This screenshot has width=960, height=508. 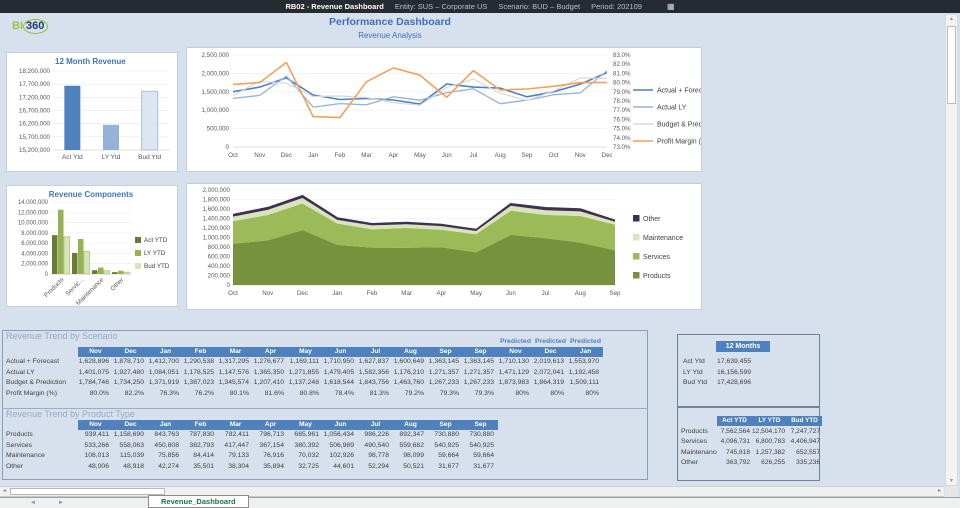 I want to click on cell: 4,096,731, so click(x=735, y=441).